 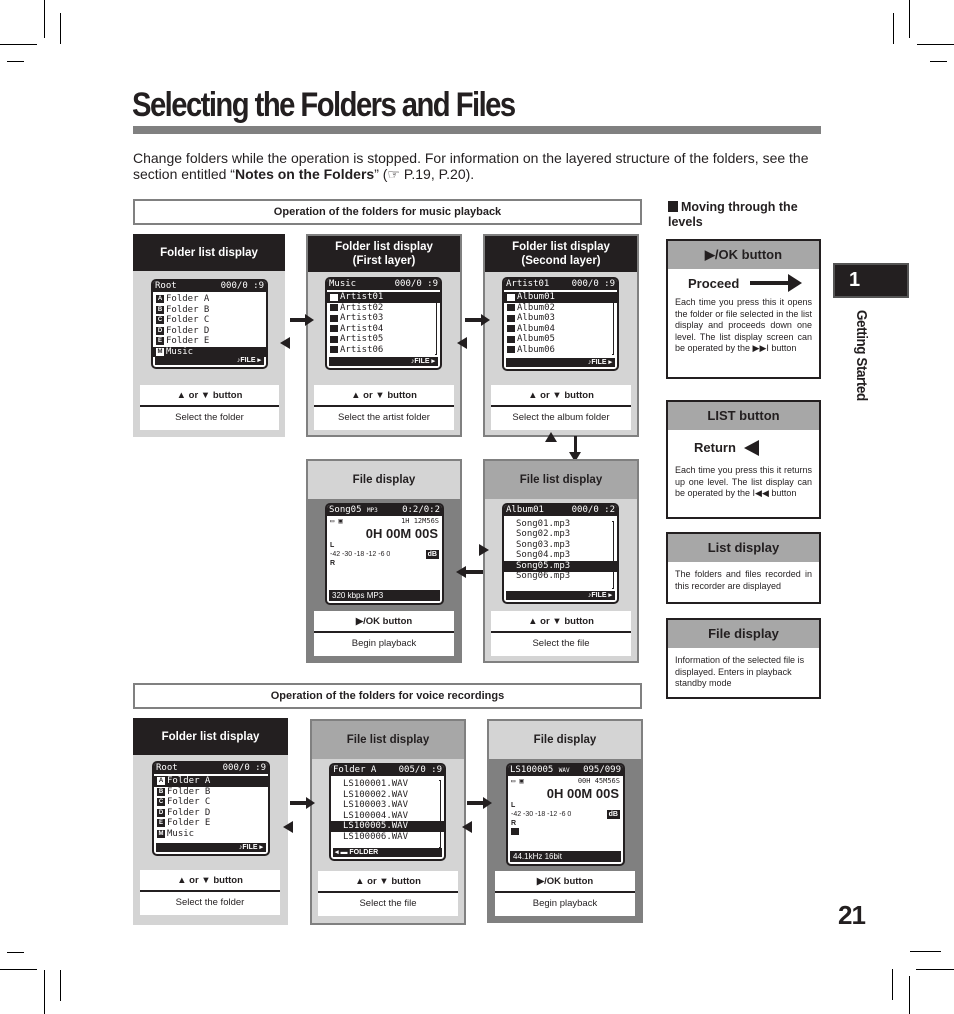 What do you see at coordinates (387, 852) in the screenshot?
I see `screen-footer: ◂ ▬ FOLDER` at bounding box center [387, 852].